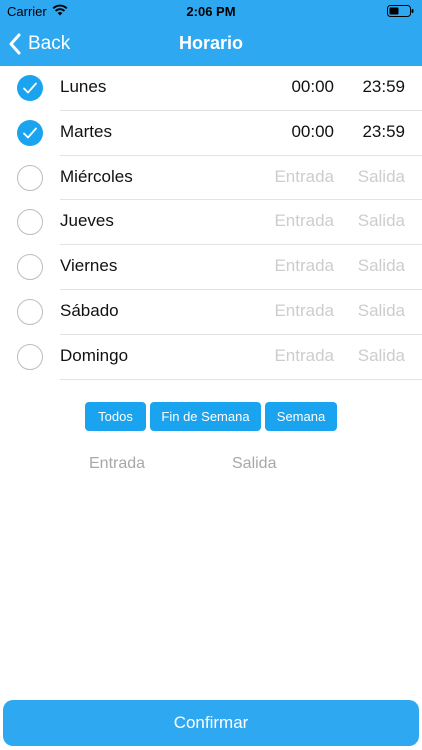 Image resolution: width=422 pixels, height=750 pixels. I want to click on day-row-sabado: Sábado Entrada Salida, so click(211, 312).